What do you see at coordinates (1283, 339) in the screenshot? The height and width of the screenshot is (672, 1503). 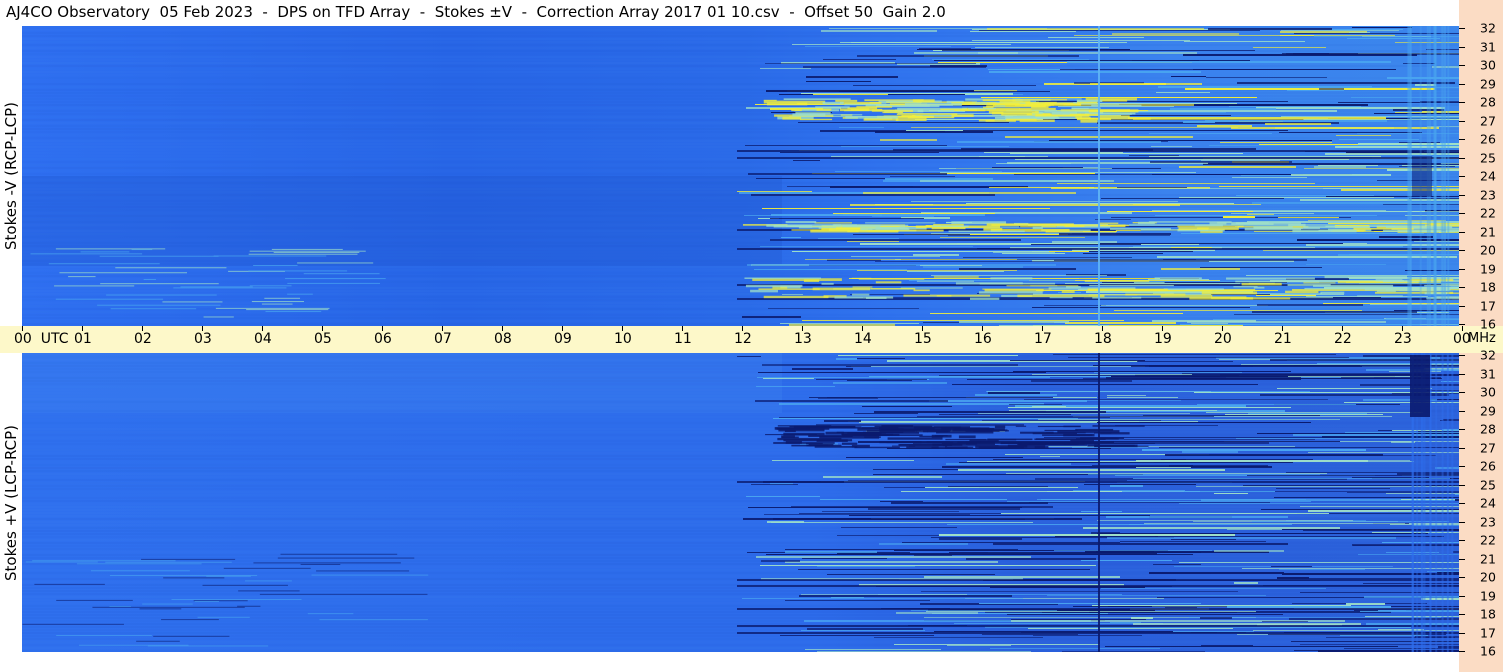 I see `time-tick-label: 21` at bounding box center [1283, 339].